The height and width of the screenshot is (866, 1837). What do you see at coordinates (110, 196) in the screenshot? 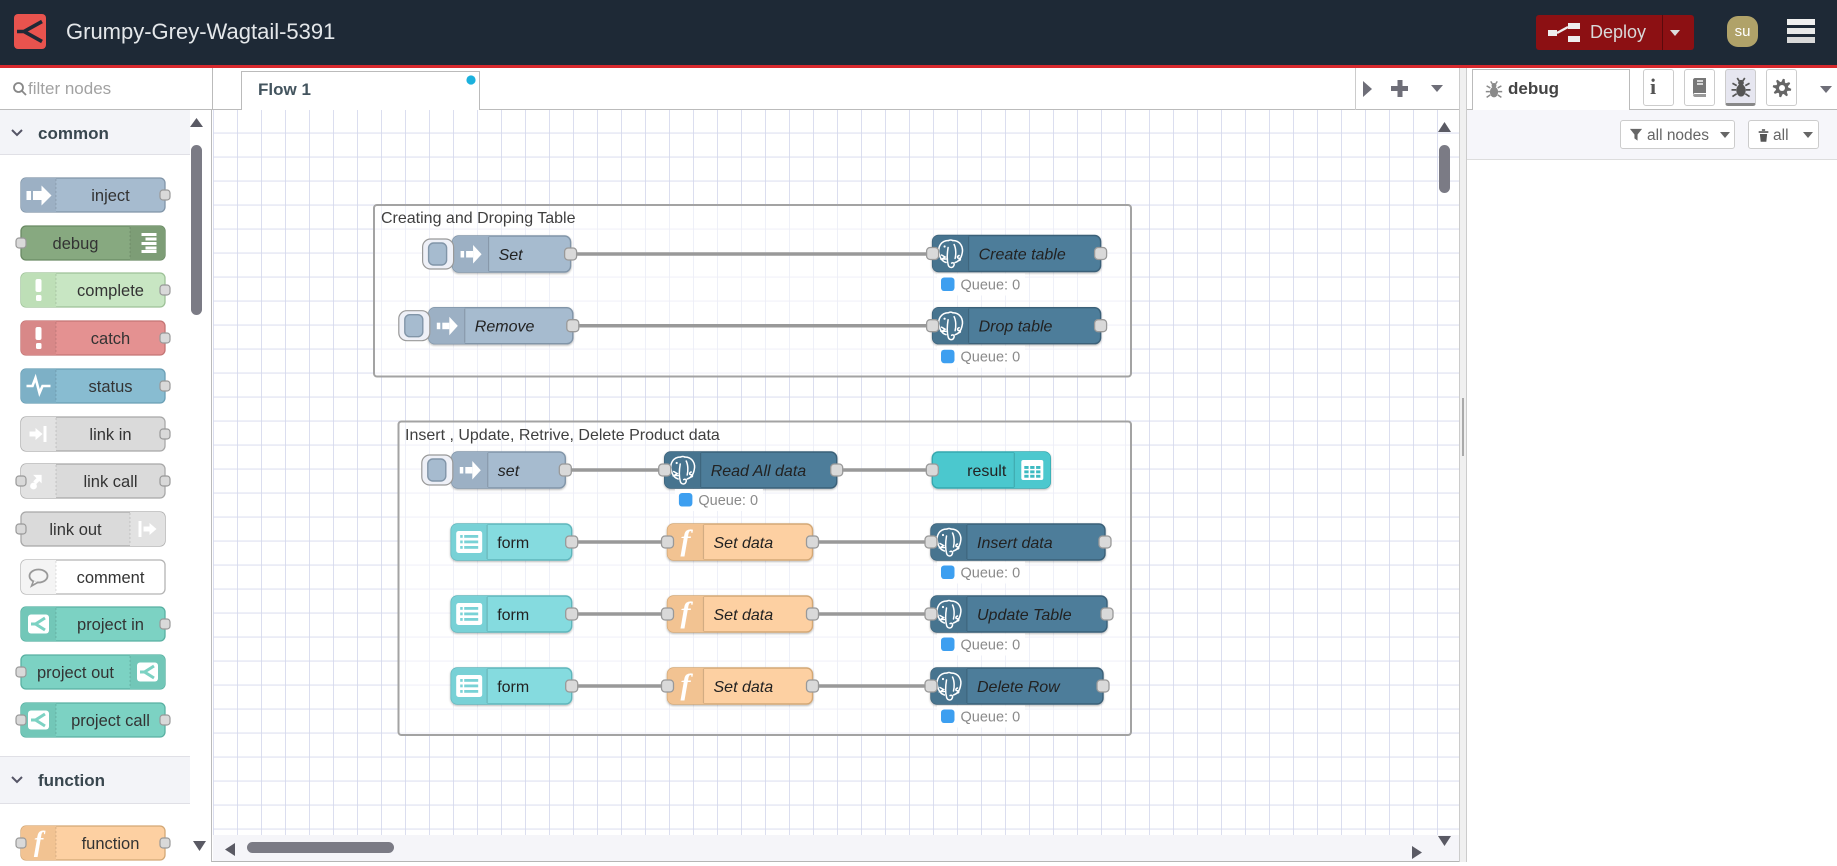
I see `svg-text: inject` at bounding box center [110, 196].